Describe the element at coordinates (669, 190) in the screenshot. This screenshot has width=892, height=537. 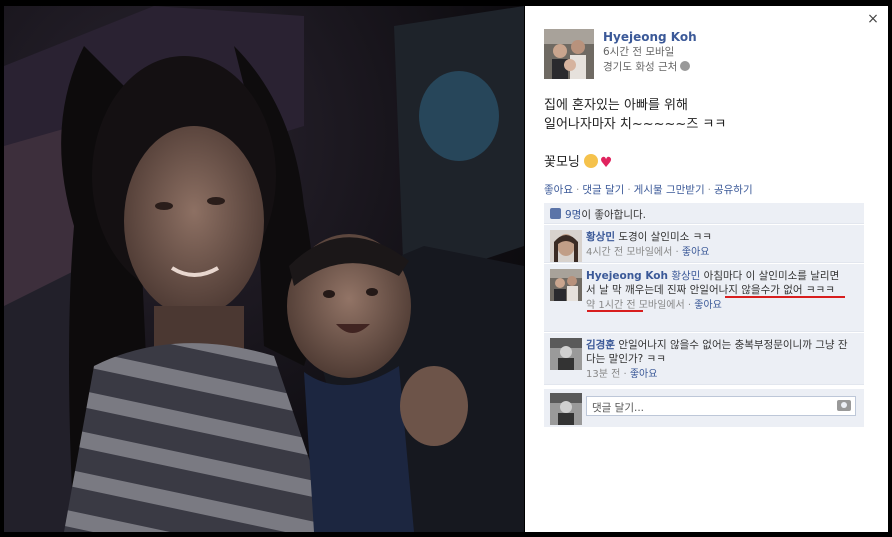
I see `unfollow-post-link: 게시물 그만받기` at that location.